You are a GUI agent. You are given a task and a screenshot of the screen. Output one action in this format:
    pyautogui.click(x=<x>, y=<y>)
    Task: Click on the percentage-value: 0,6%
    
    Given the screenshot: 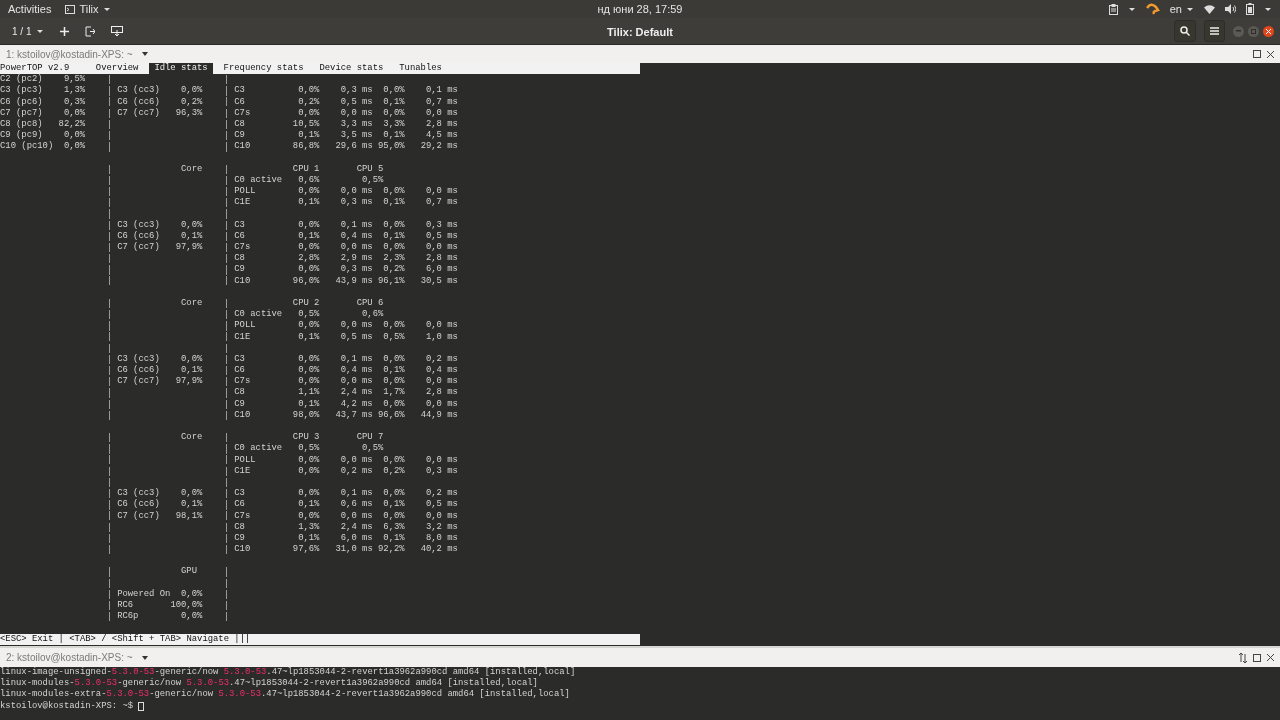 What is the action you would take?
    pyautogui.click(x=308, y=180)
    